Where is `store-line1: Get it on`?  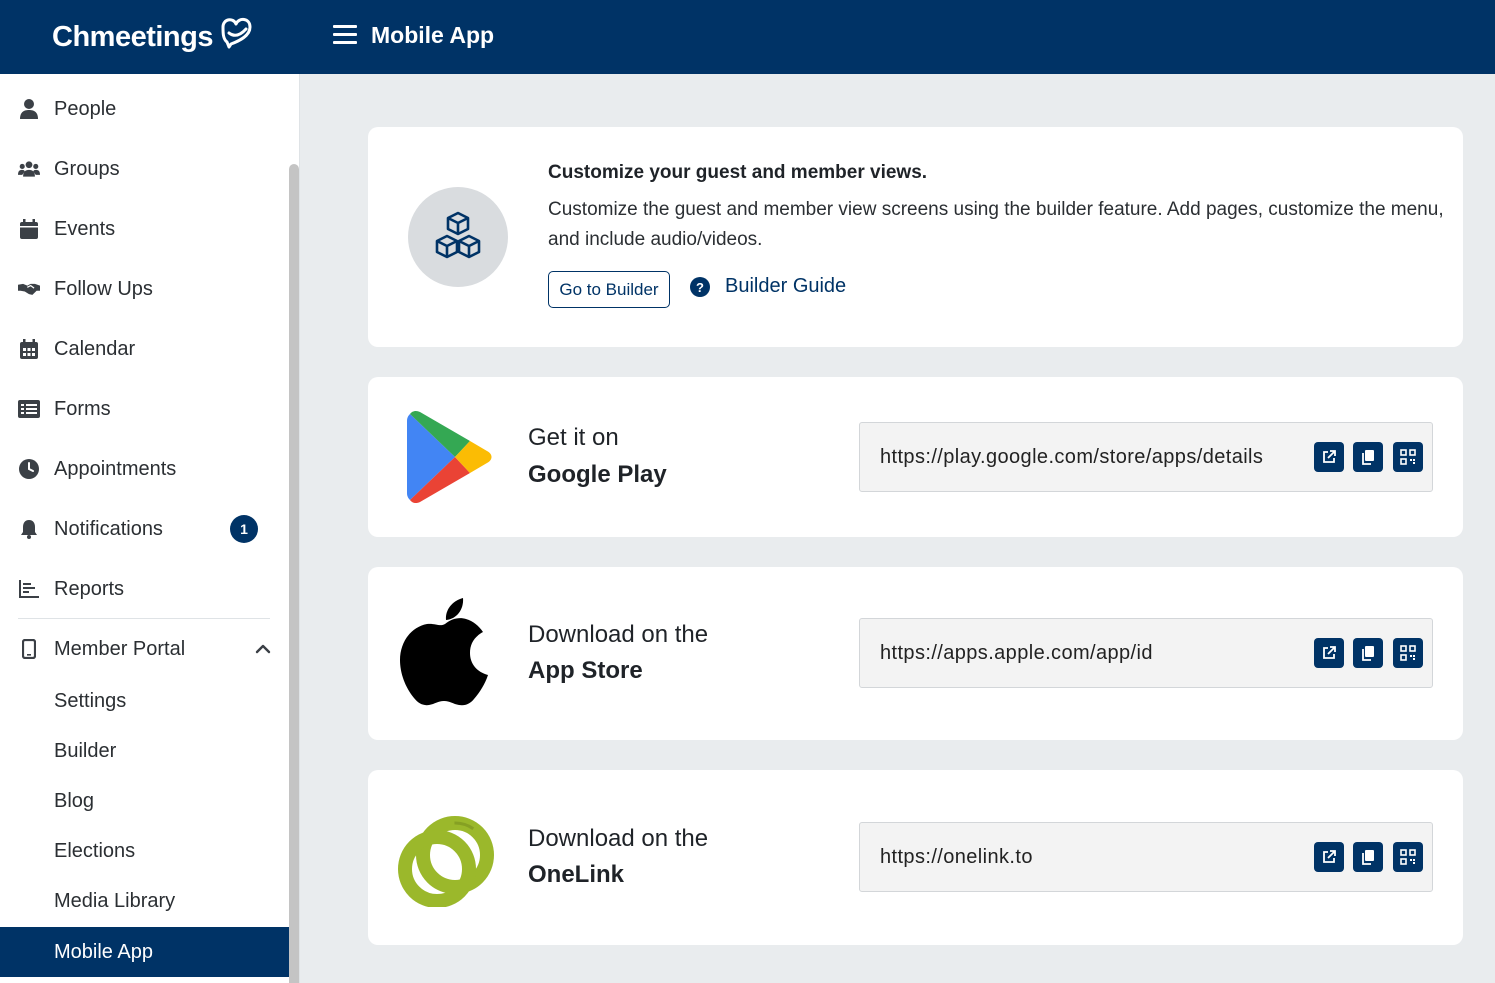
store-line1: Get it on is located at coordinates (573, 437).